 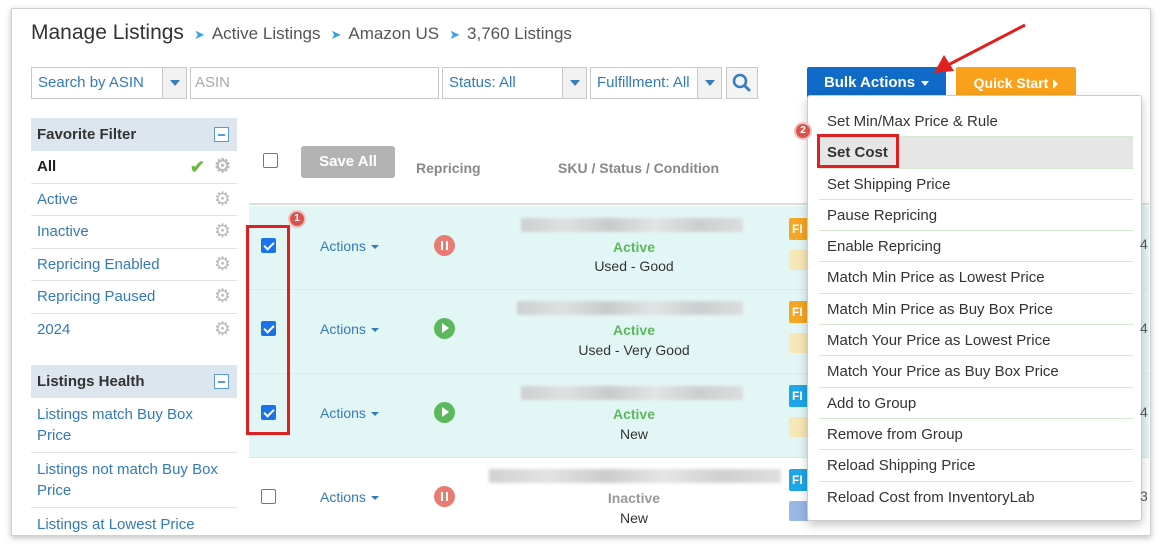 What do you see at coordinates (634, 414) in the screenshot?
I see `listing-status: Active` at bounding box center [634, 414].